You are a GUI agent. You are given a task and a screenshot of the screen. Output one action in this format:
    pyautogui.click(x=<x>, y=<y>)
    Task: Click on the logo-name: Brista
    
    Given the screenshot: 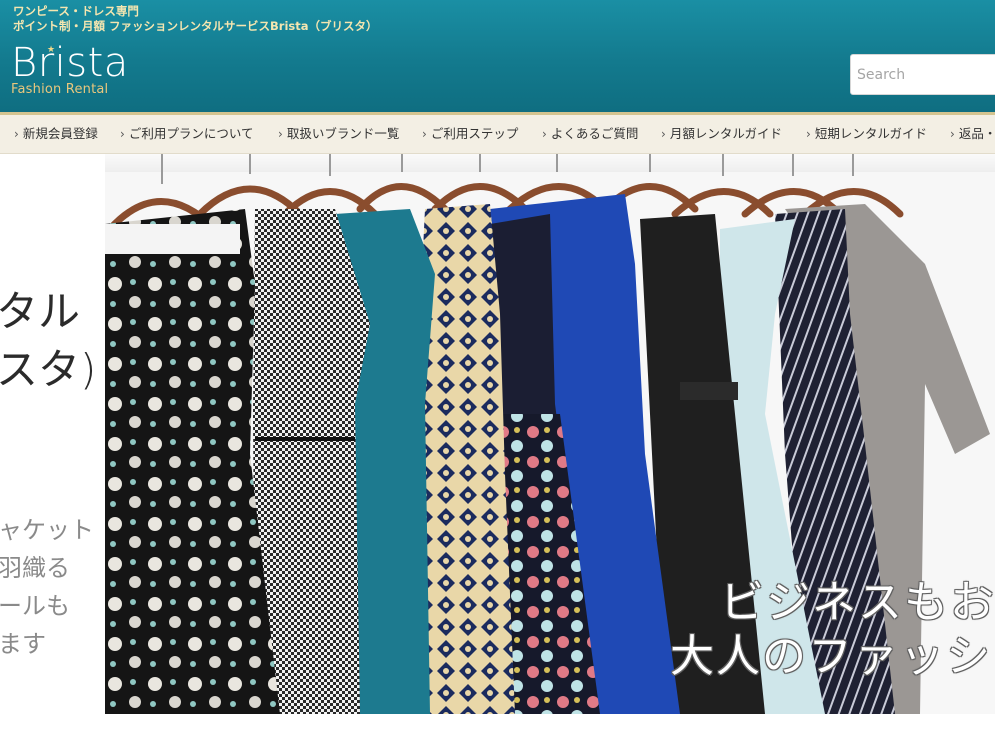 What is the action you would take?
    pyautogui.click(x=70, y=63)
    